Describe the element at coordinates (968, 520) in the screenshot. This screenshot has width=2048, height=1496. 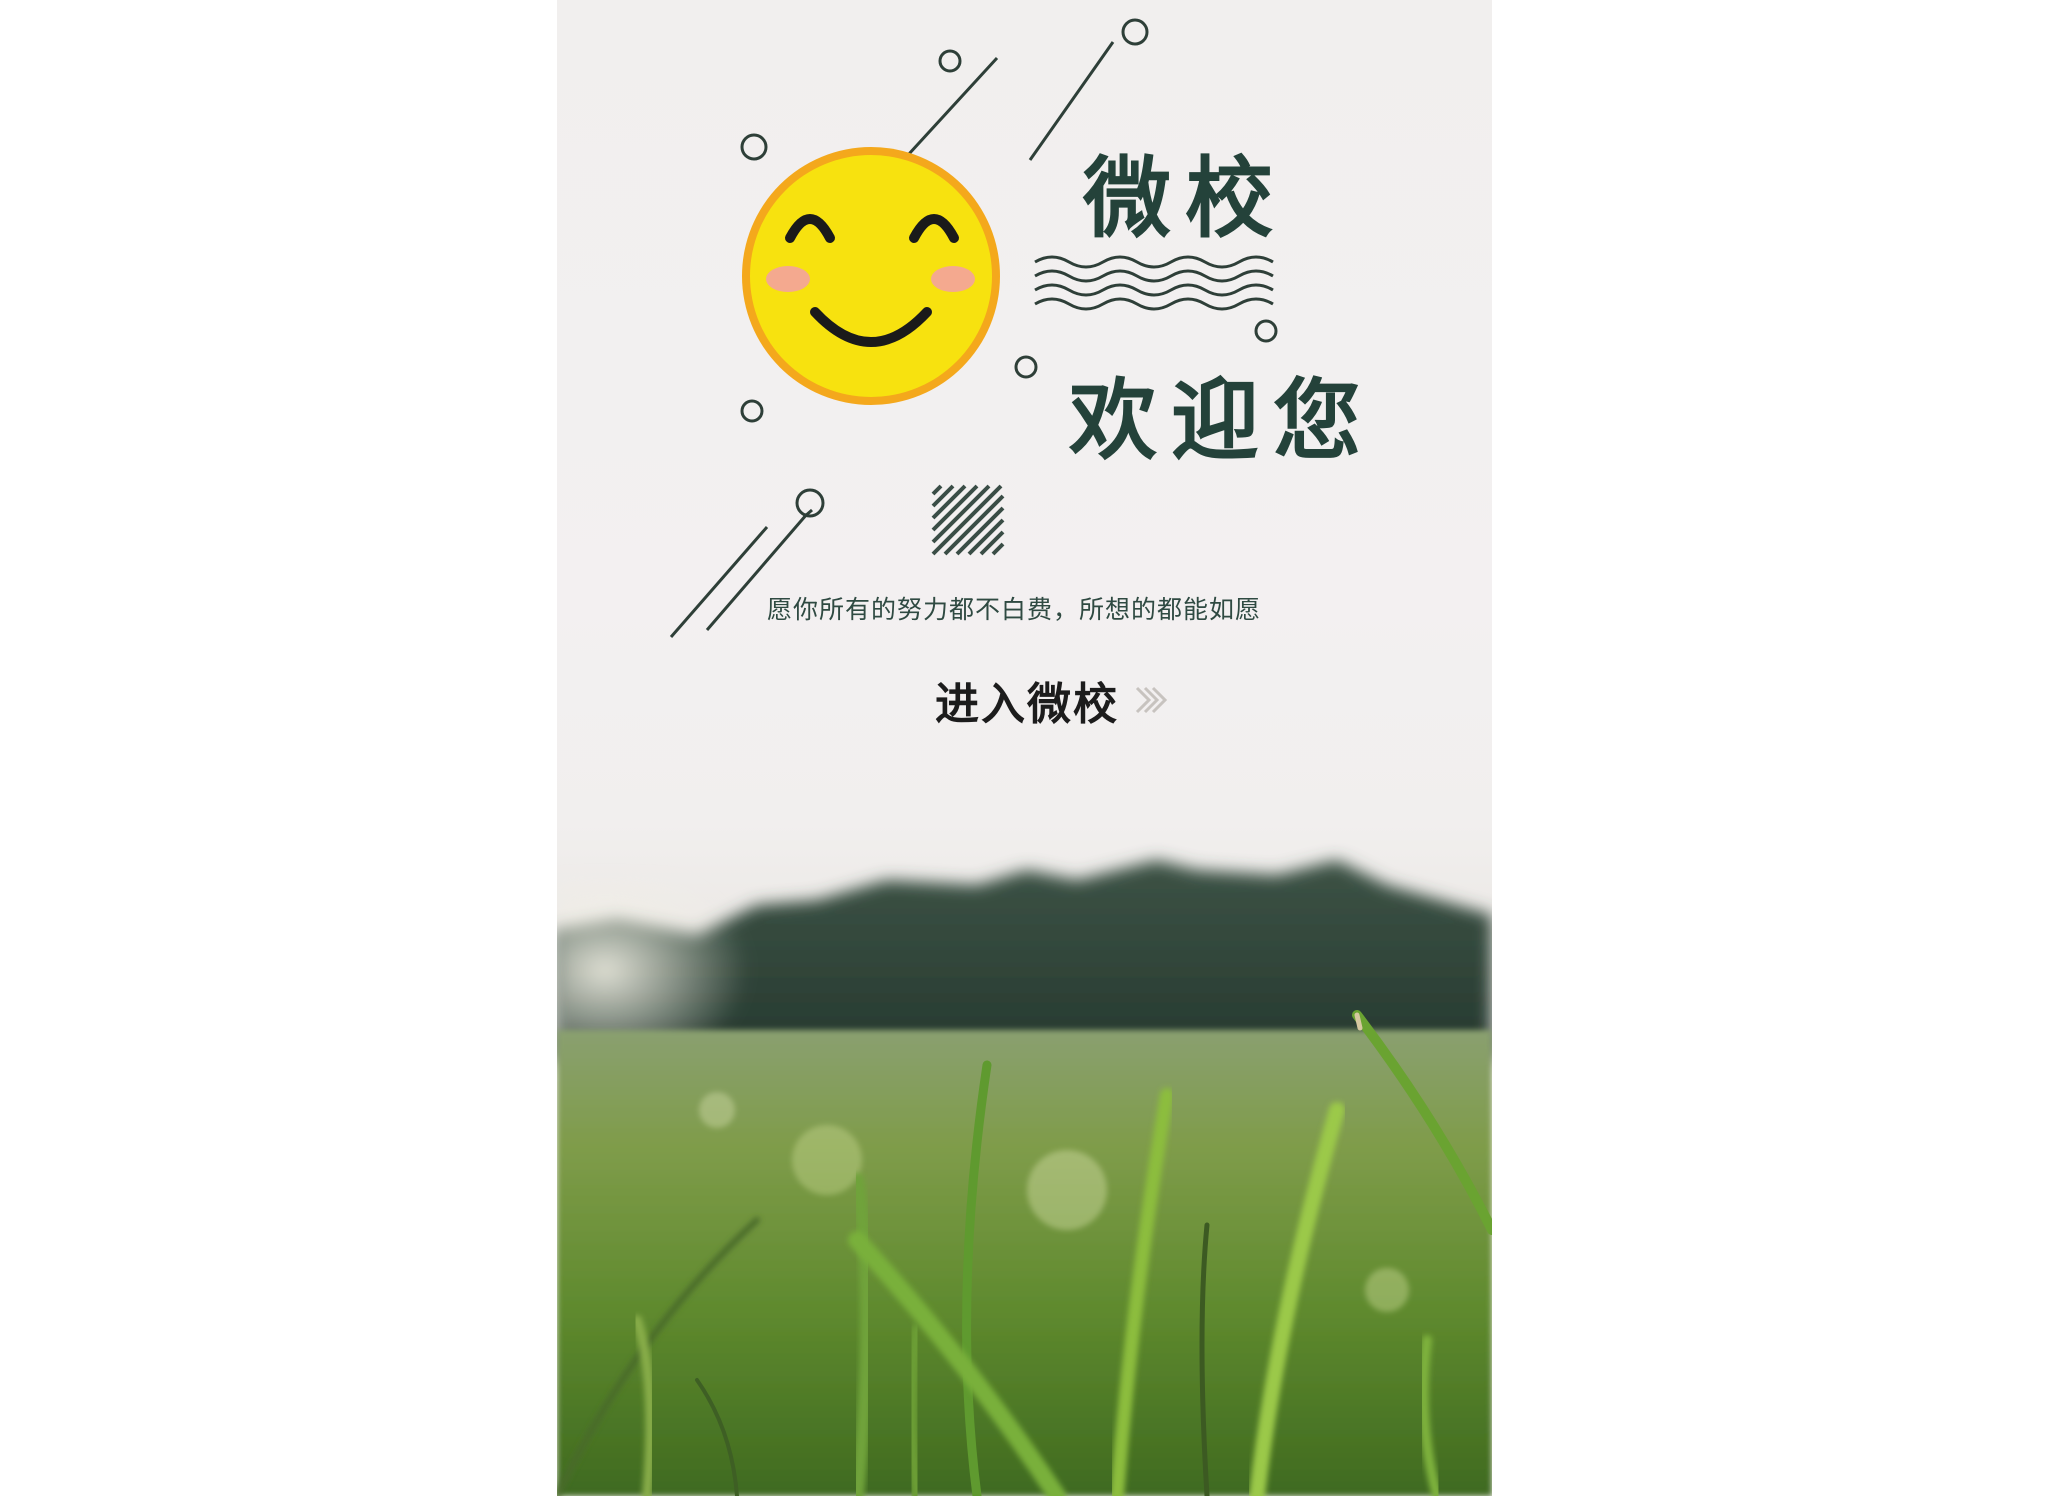
I see `hatch-pattern-icon` at that location.